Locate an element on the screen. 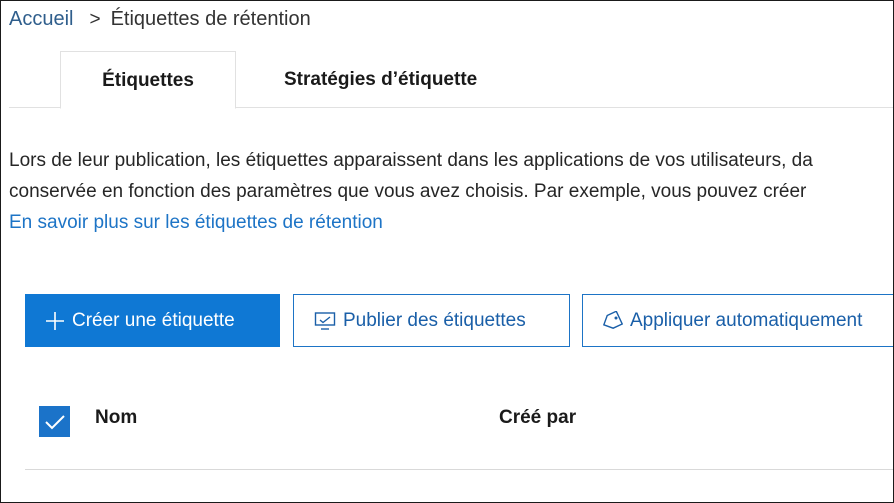  checkmark-icon is located at coordinates (54, 421).